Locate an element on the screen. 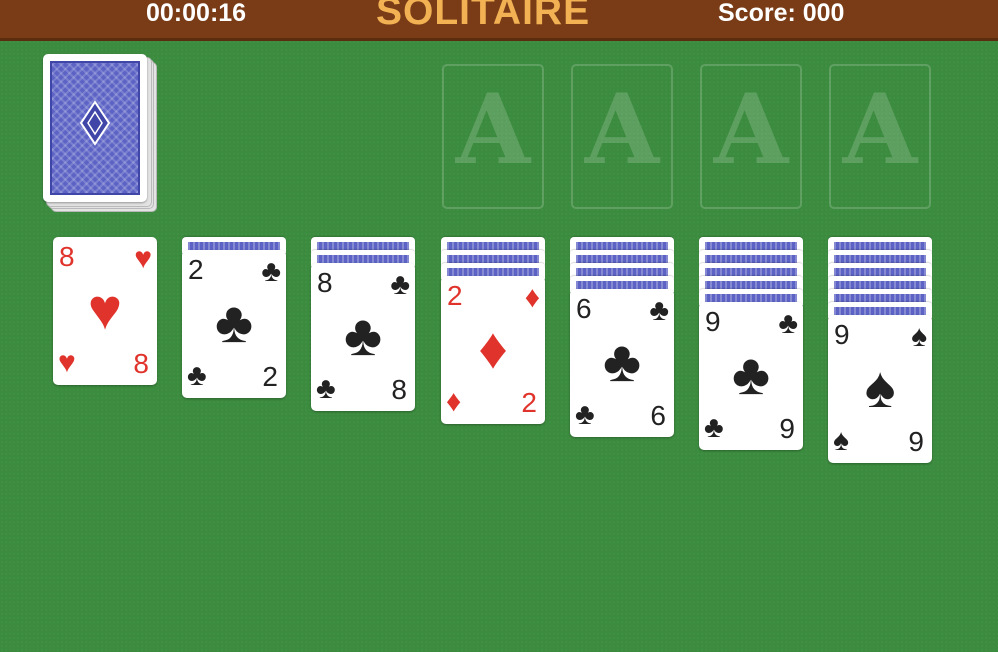  card-8-of-clubs: 8 ♣ ♣ ♣ 8 is located at coordinates (363, 337).